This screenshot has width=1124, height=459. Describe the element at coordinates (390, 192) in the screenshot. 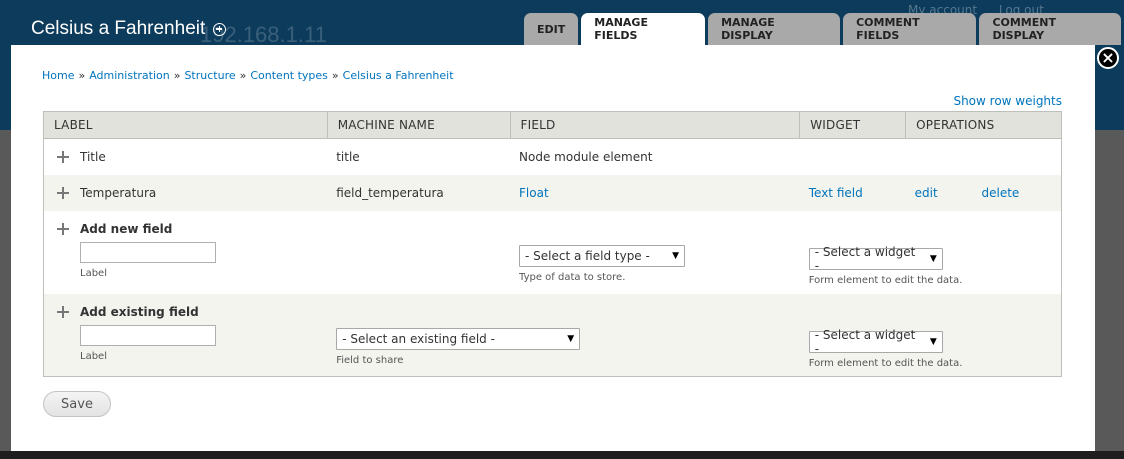

I see `row-machine-name: field_temperatura` at that location.